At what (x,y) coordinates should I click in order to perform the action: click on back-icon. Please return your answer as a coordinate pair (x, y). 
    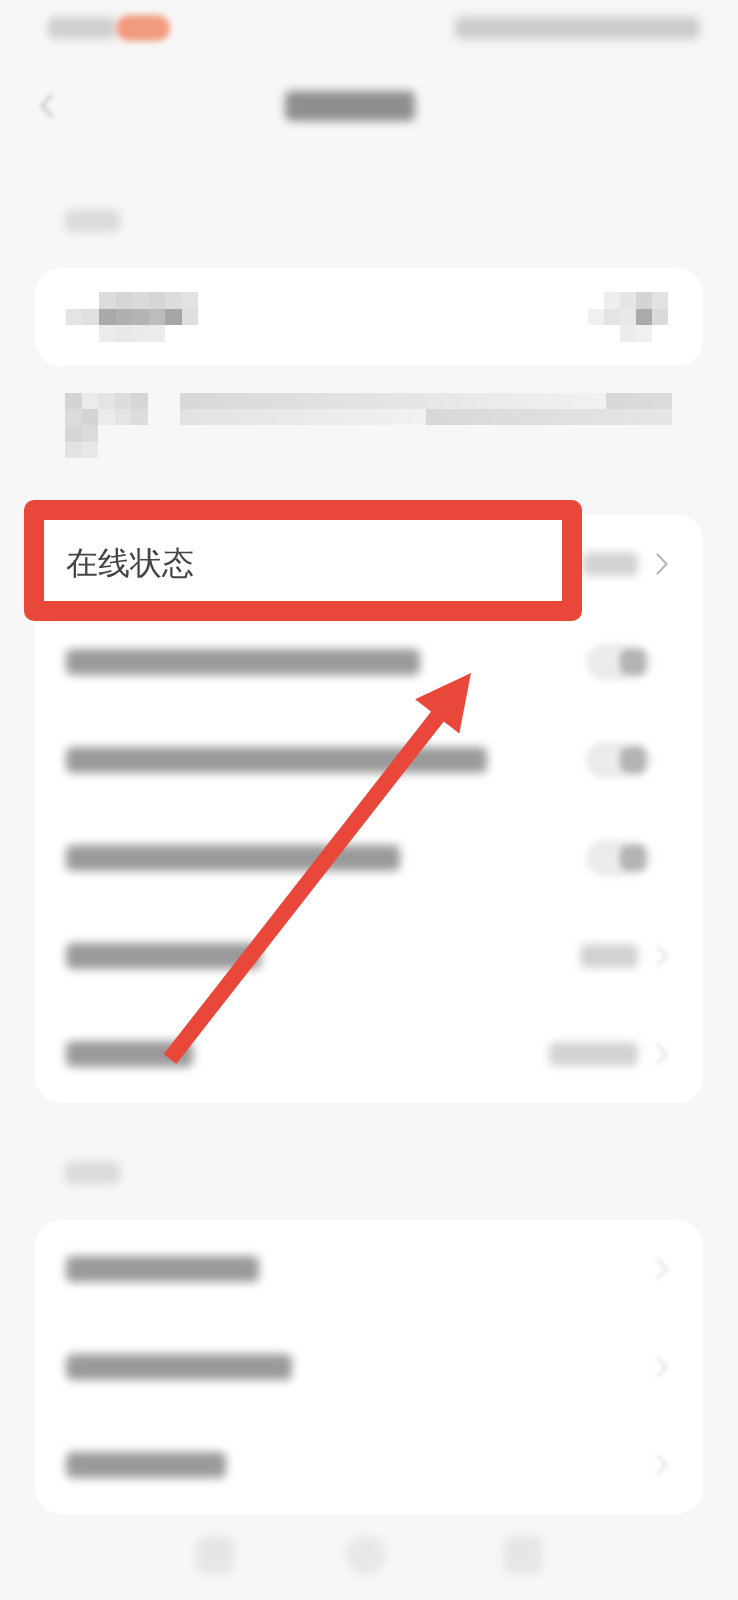
    Looking at the image, I should click on (47, 106).